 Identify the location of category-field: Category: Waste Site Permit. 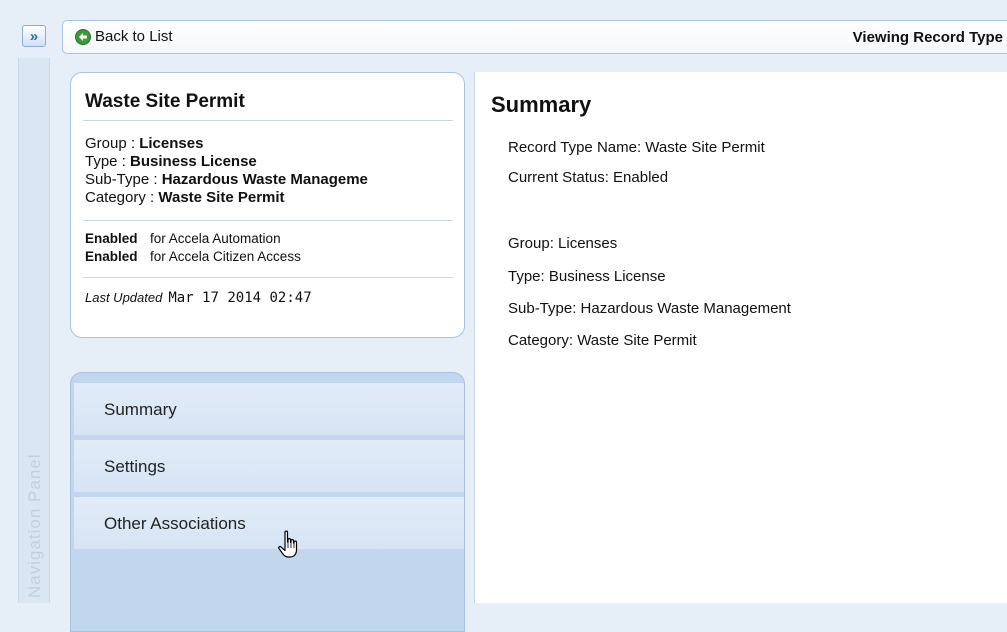
(602, 340).